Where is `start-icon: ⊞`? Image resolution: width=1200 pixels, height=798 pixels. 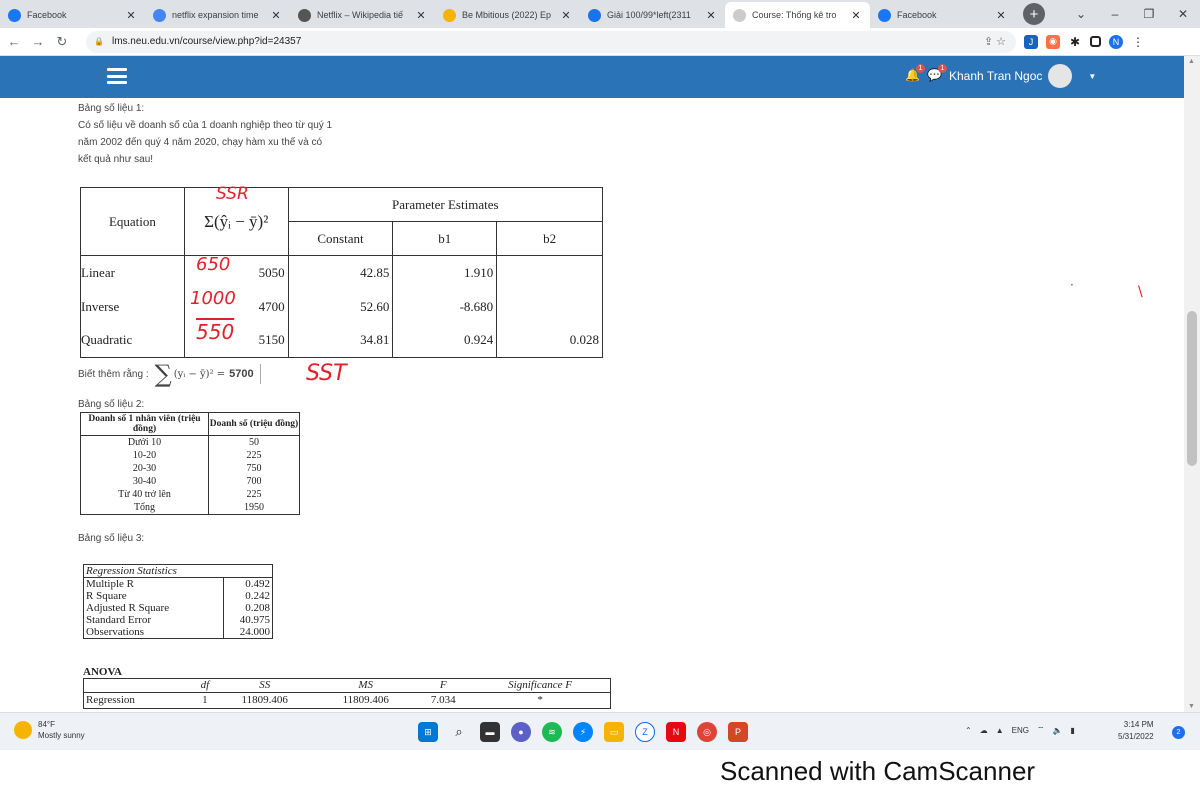 start-icon: ⊞ is located at coordinates (428, 732).